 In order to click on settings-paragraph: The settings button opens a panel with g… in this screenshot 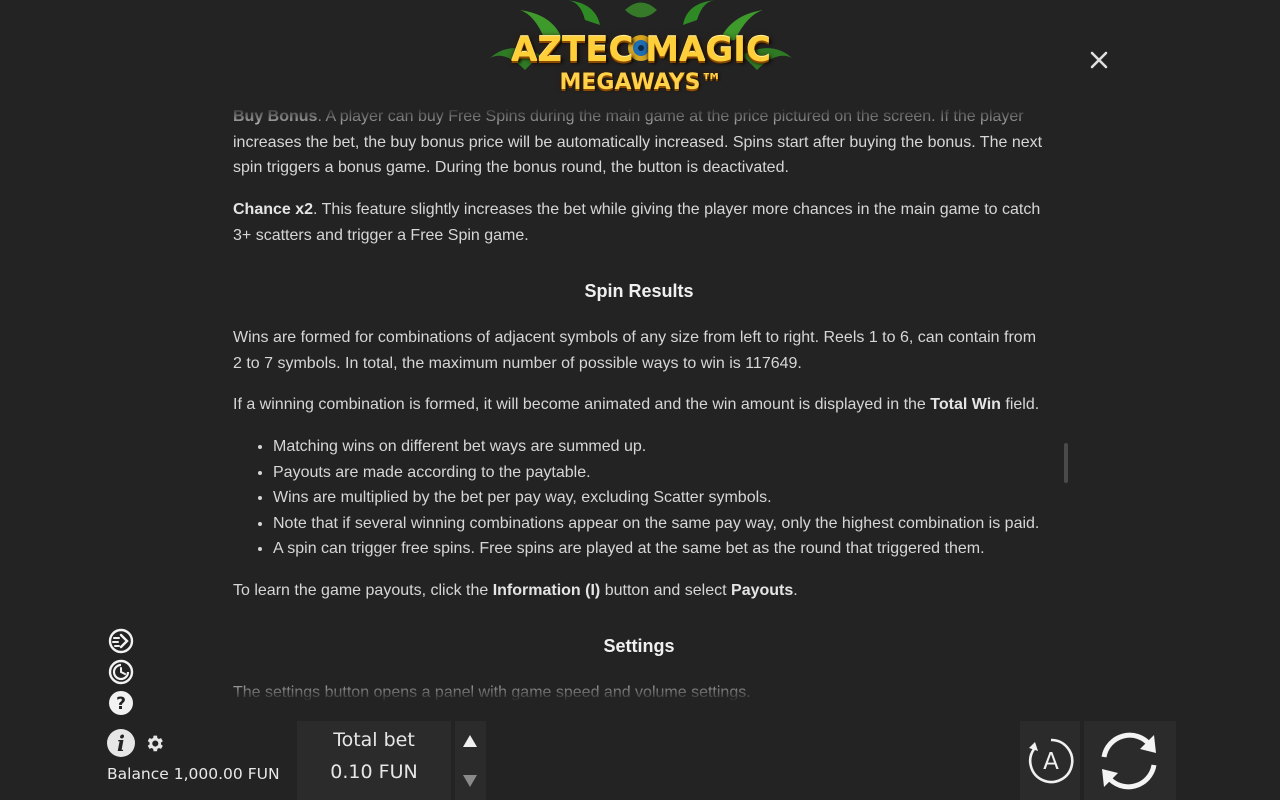, I will do `click(492, 692)`.